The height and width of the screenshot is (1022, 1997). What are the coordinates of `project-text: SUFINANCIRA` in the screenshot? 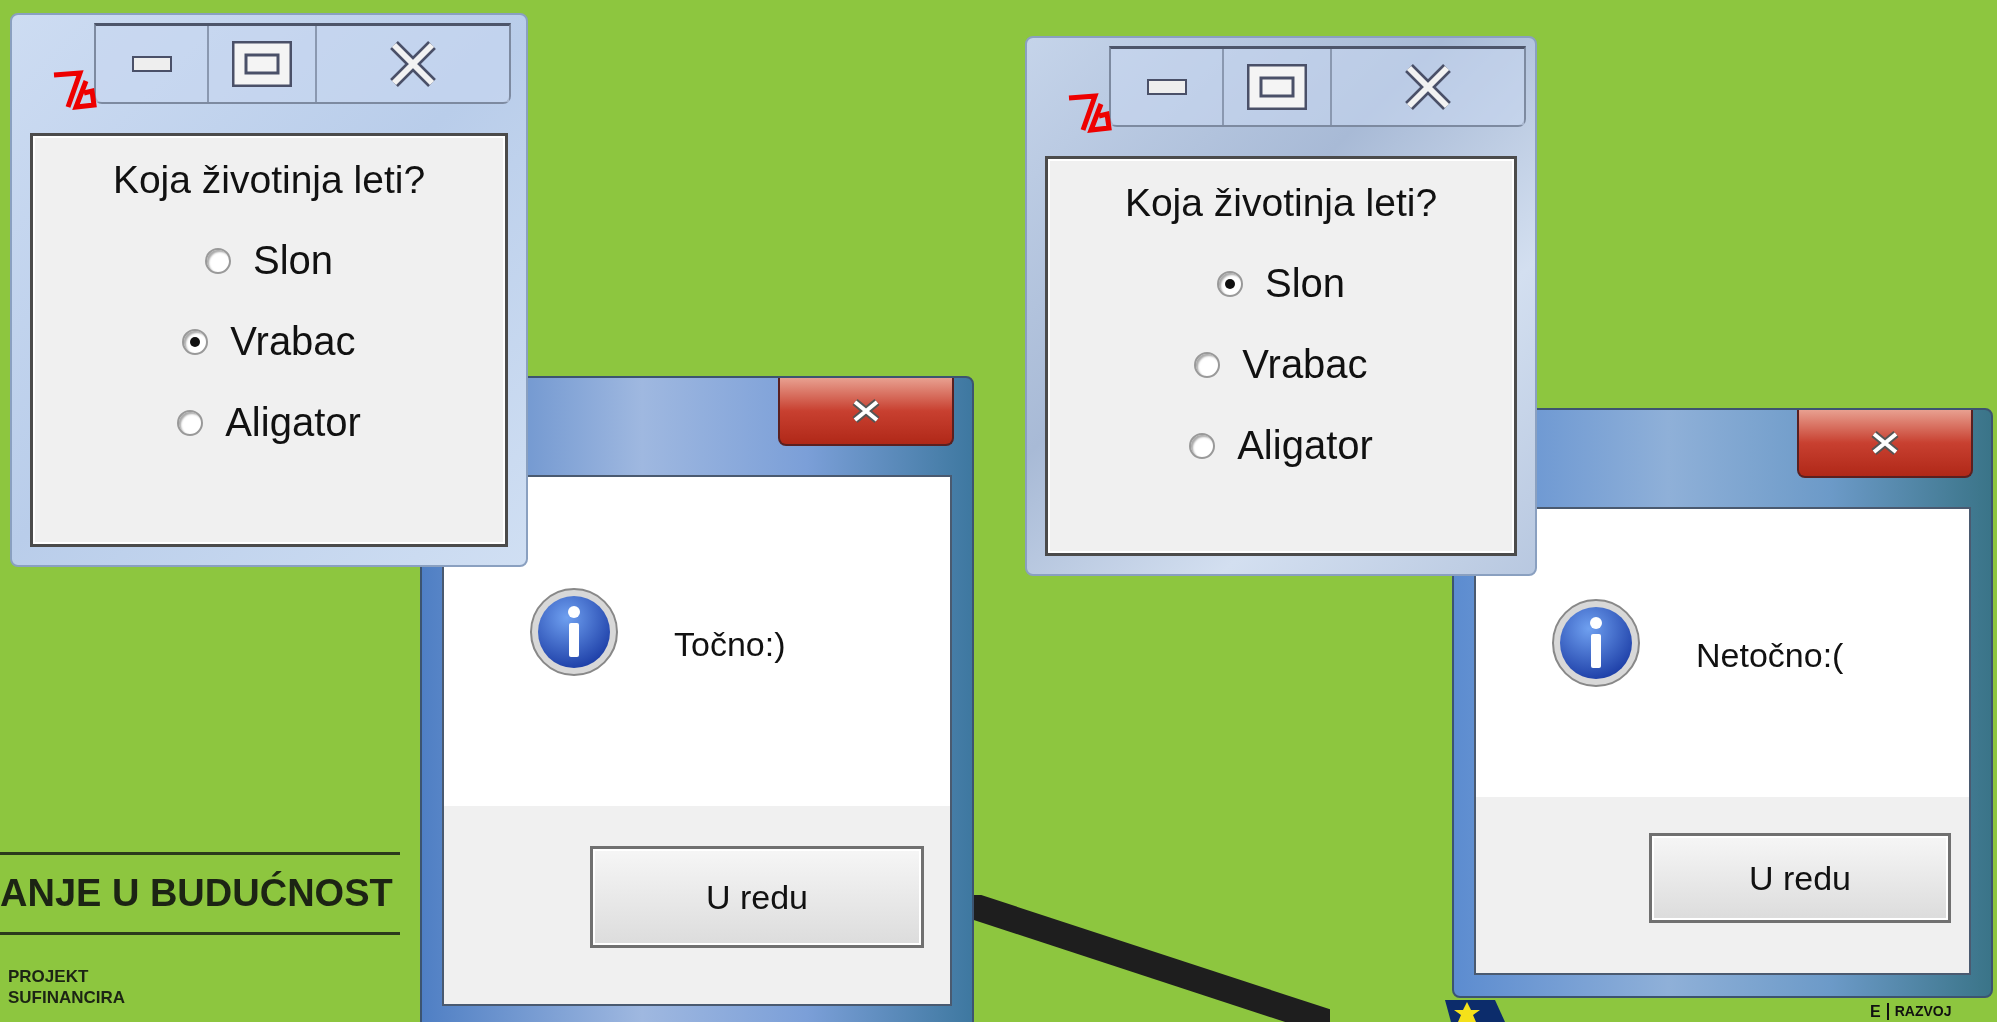 It's located at (67, 997).